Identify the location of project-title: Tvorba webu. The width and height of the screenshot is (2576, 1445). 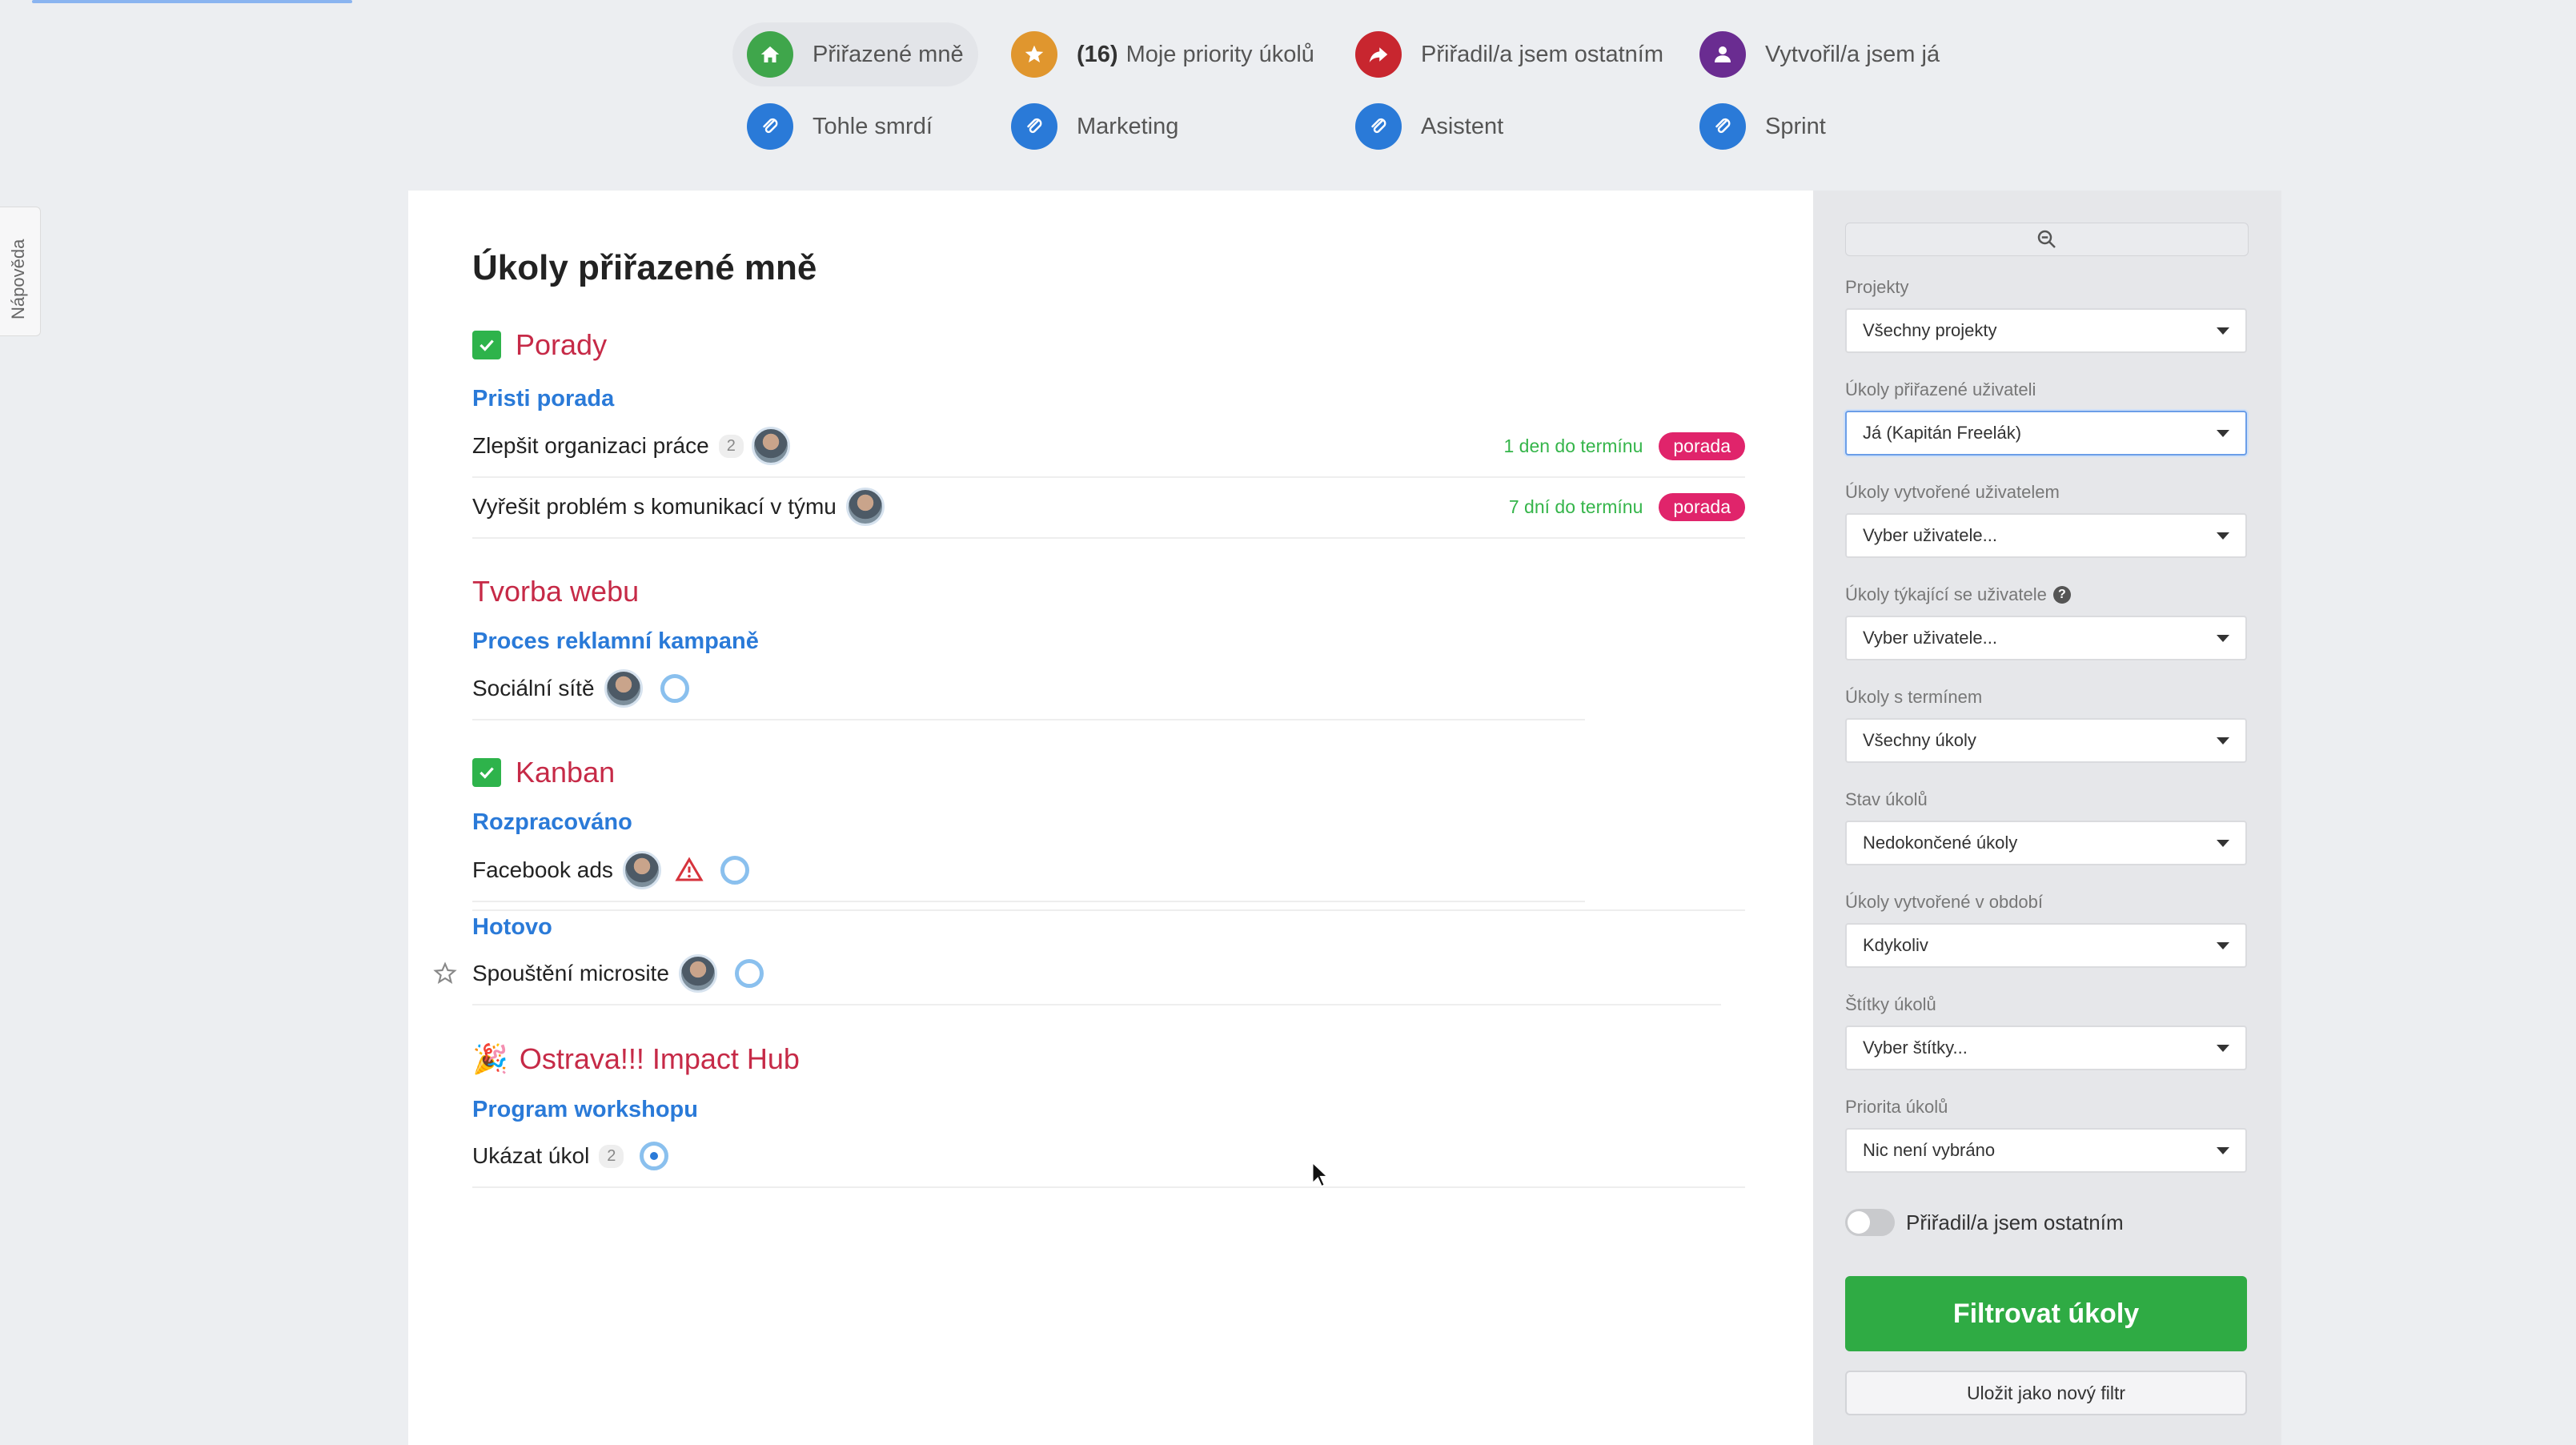
(555, 591).